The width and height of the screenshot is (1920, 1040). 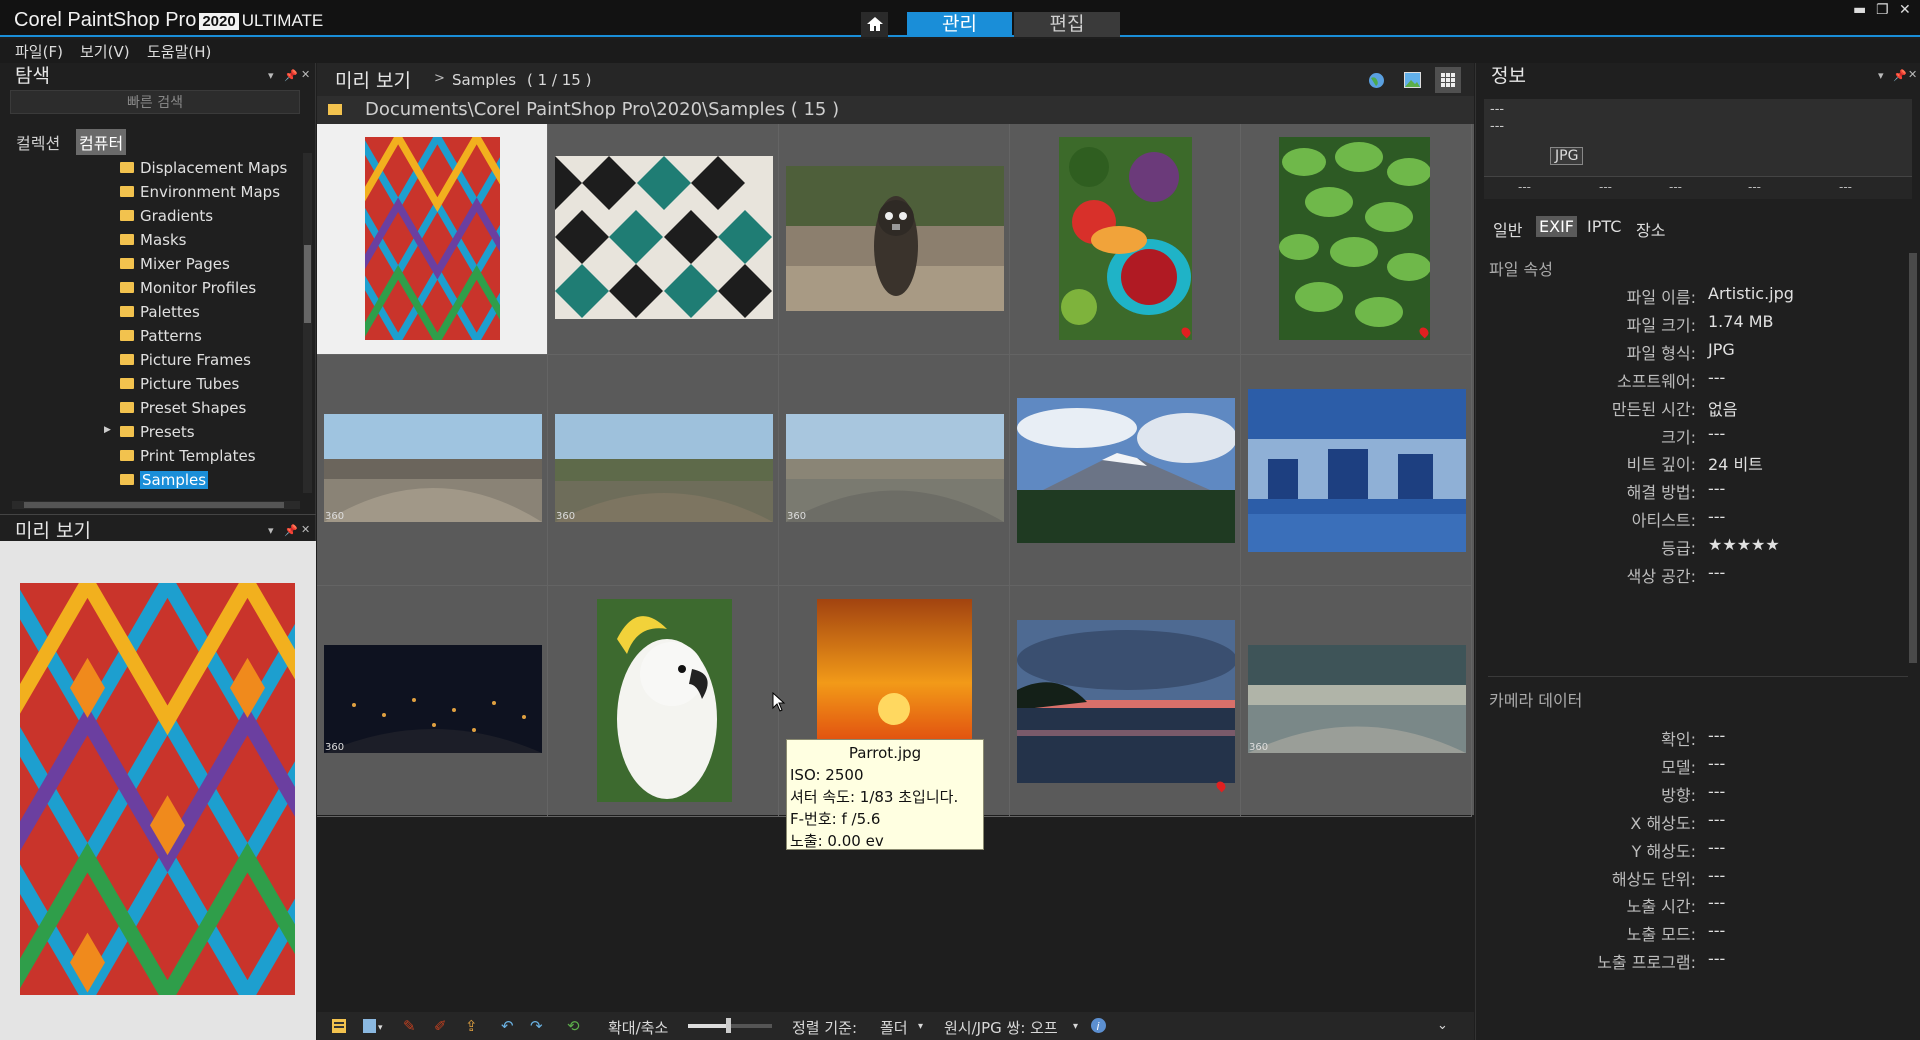 I want to click on zoom-slider-track, so click(x=750, y=1026).